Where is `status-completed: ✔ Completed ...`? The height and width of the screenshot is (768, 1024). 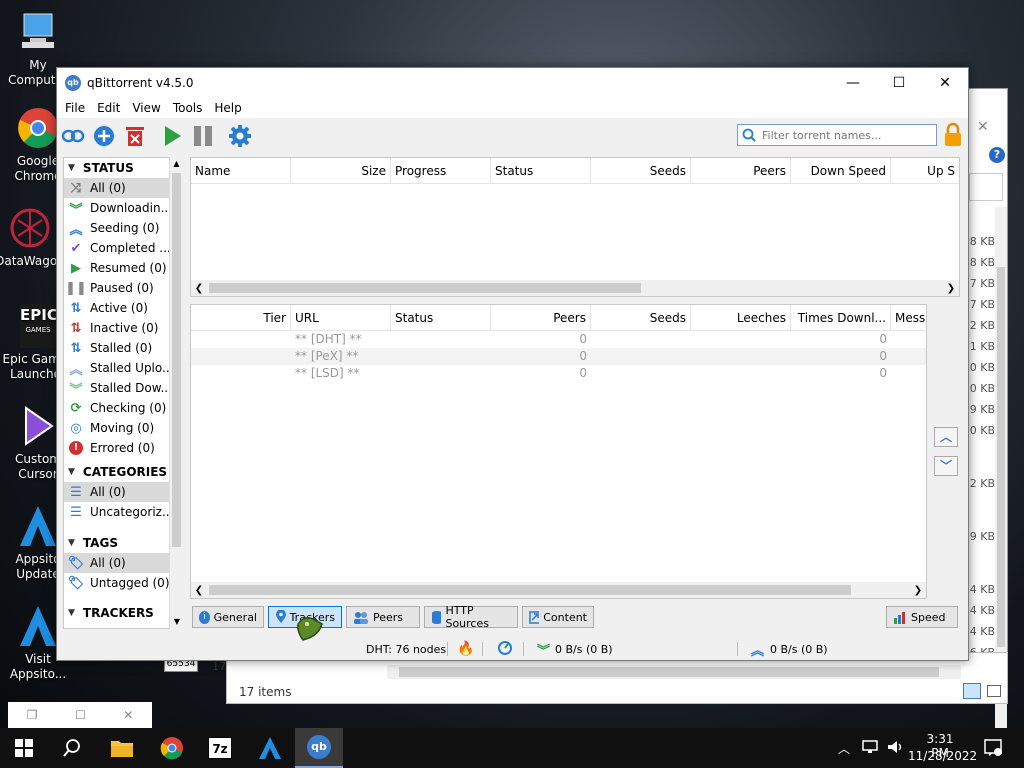 status-completed: ✔ Completed ... is located at coordinates (123, 248).